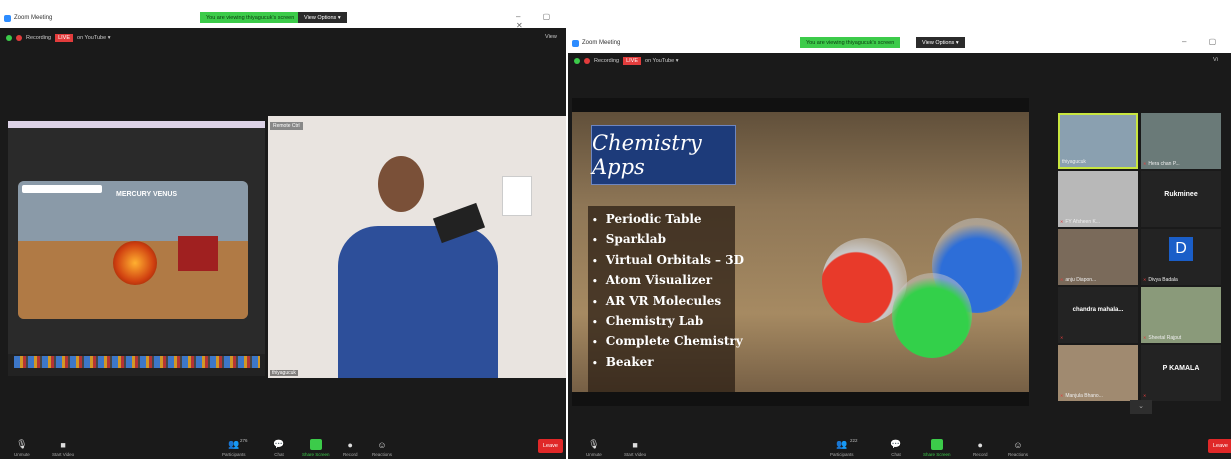  I want to click on ar-label: MERCURY VENUS, so click(147, 194).